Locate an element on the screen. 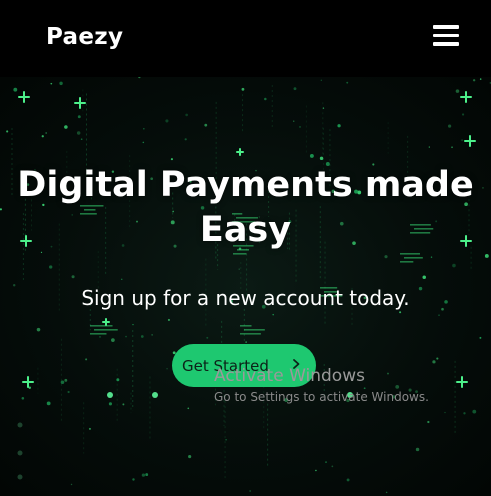 The image size is (491, 496). menu-bar-middle is located at coordinates (446, 35).